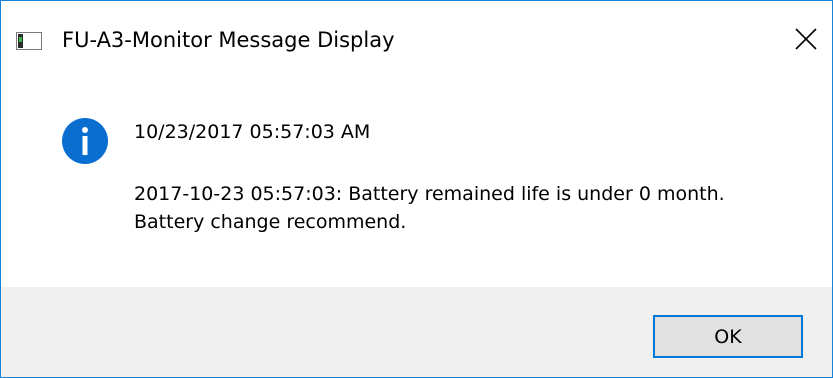 The width and height of the screenshot is (833, 378). I want to click on application-window-icon, so click(29, 41).